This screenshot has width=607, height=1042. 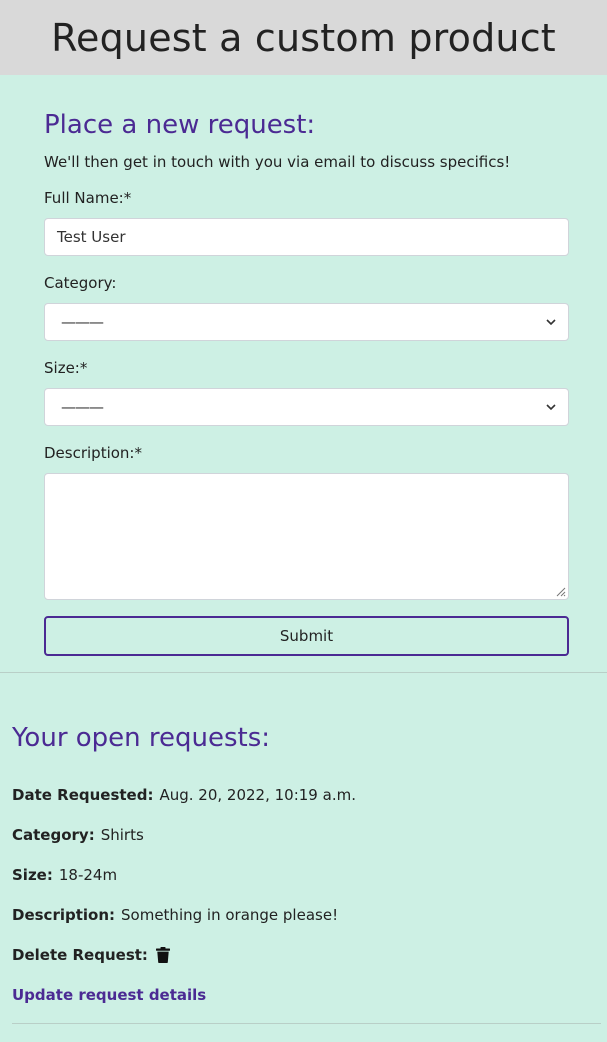 What do you see at coordinates (88, 198) in the screenshot?
I see `full-name-label: Full Name:*` at bounding box center [88, 198].